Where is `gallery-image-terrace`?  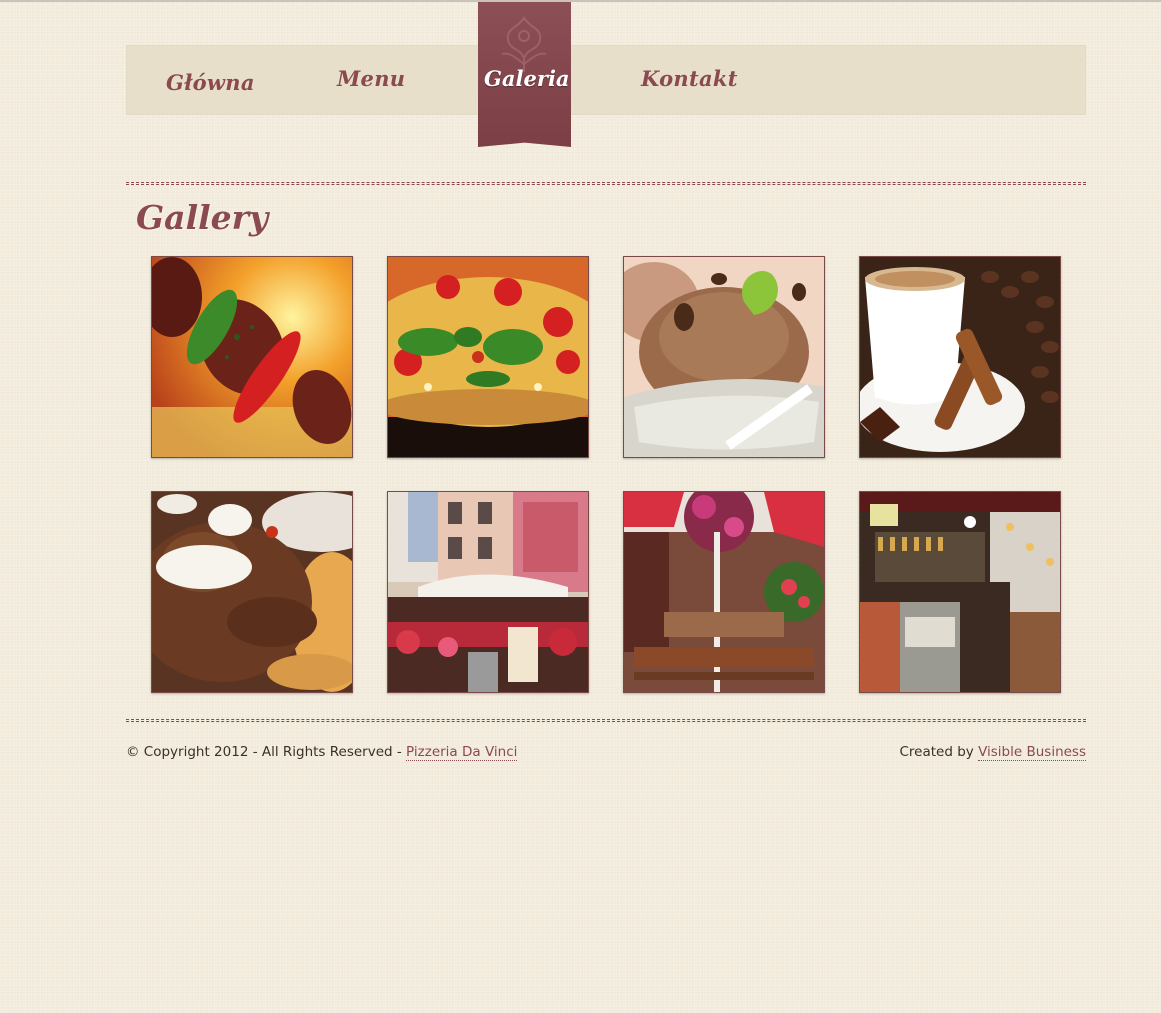 gallery-image-terrace is located at coordinates (724, 592).